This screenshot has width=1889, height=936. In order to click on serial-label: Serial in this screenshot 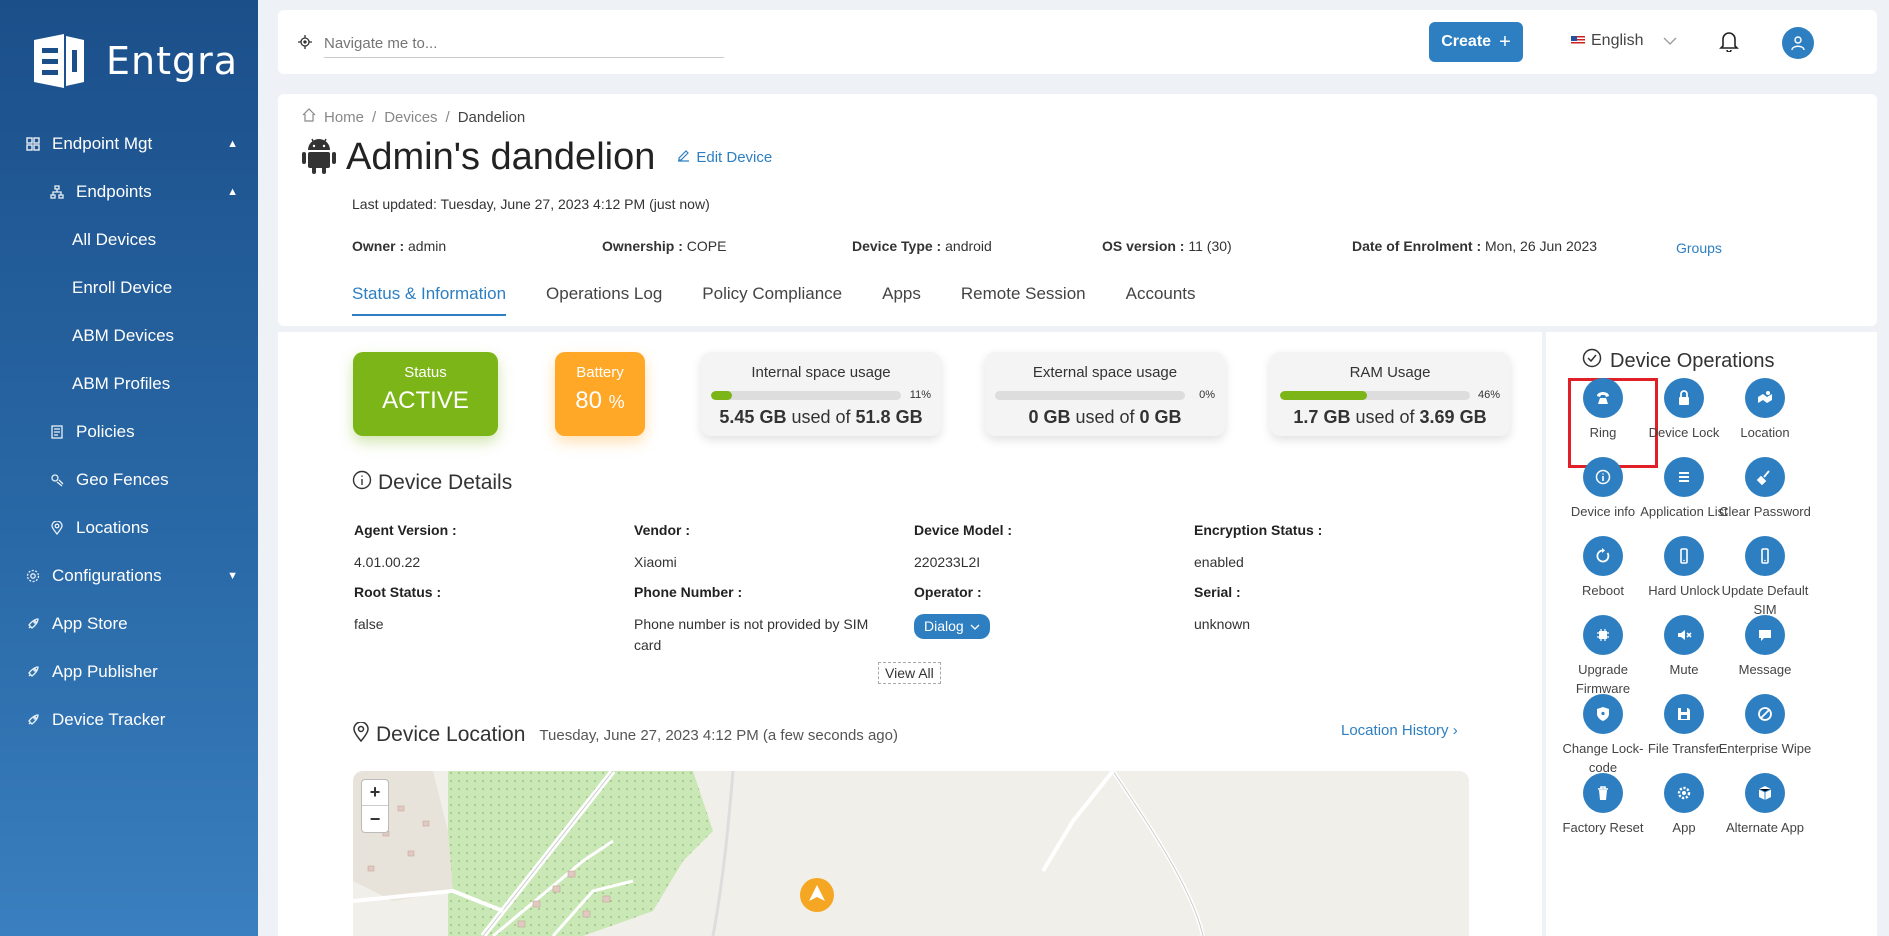, I will do `click(1213, 592)`.